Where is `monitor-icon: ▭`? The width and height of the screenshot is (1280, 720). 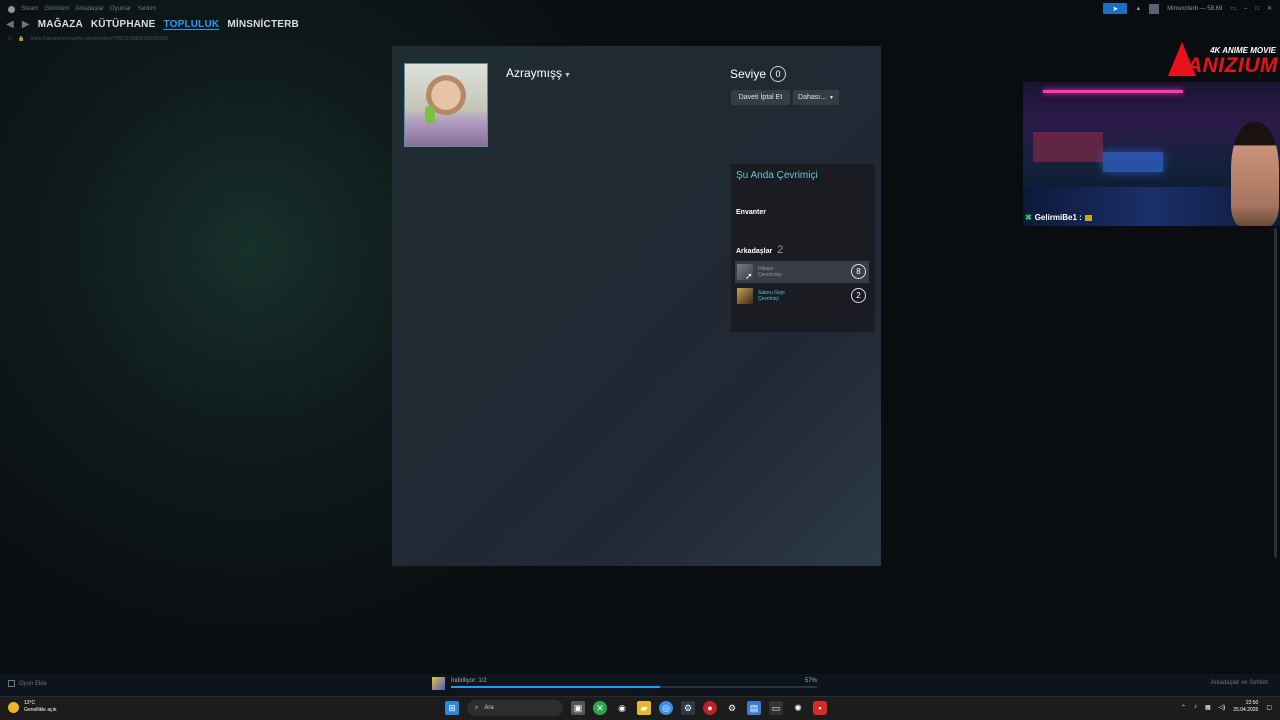
monitor-icon: ▭ is located at coordinates (1233, 8).